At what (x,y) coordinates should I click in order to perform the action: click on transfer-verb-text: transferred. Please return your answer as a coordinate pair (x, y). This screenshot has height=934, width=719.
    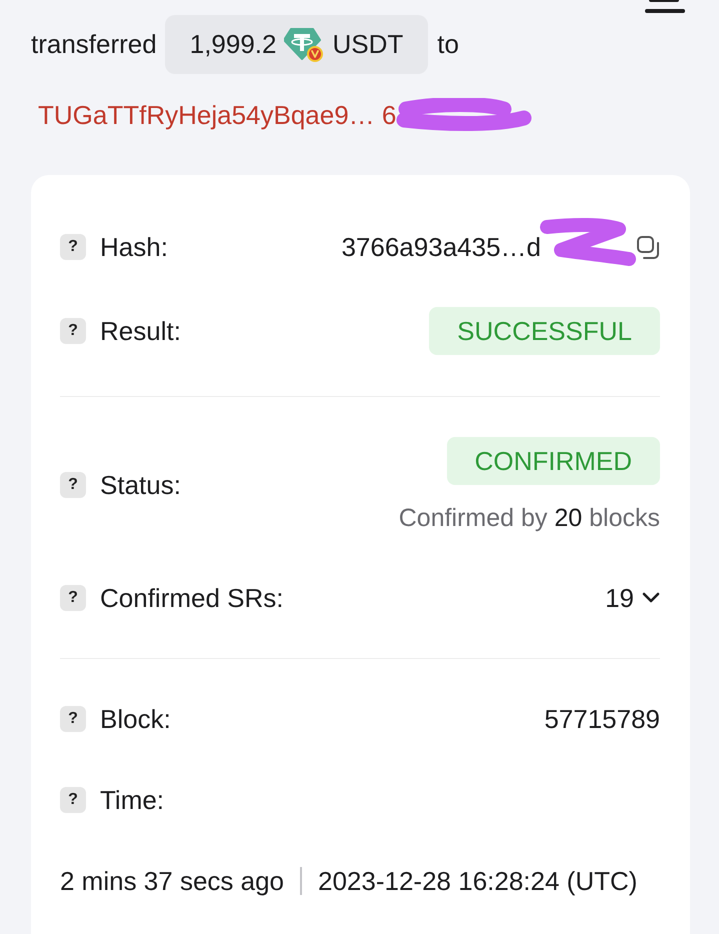
    Looking at the image, I should click on (94, 44).